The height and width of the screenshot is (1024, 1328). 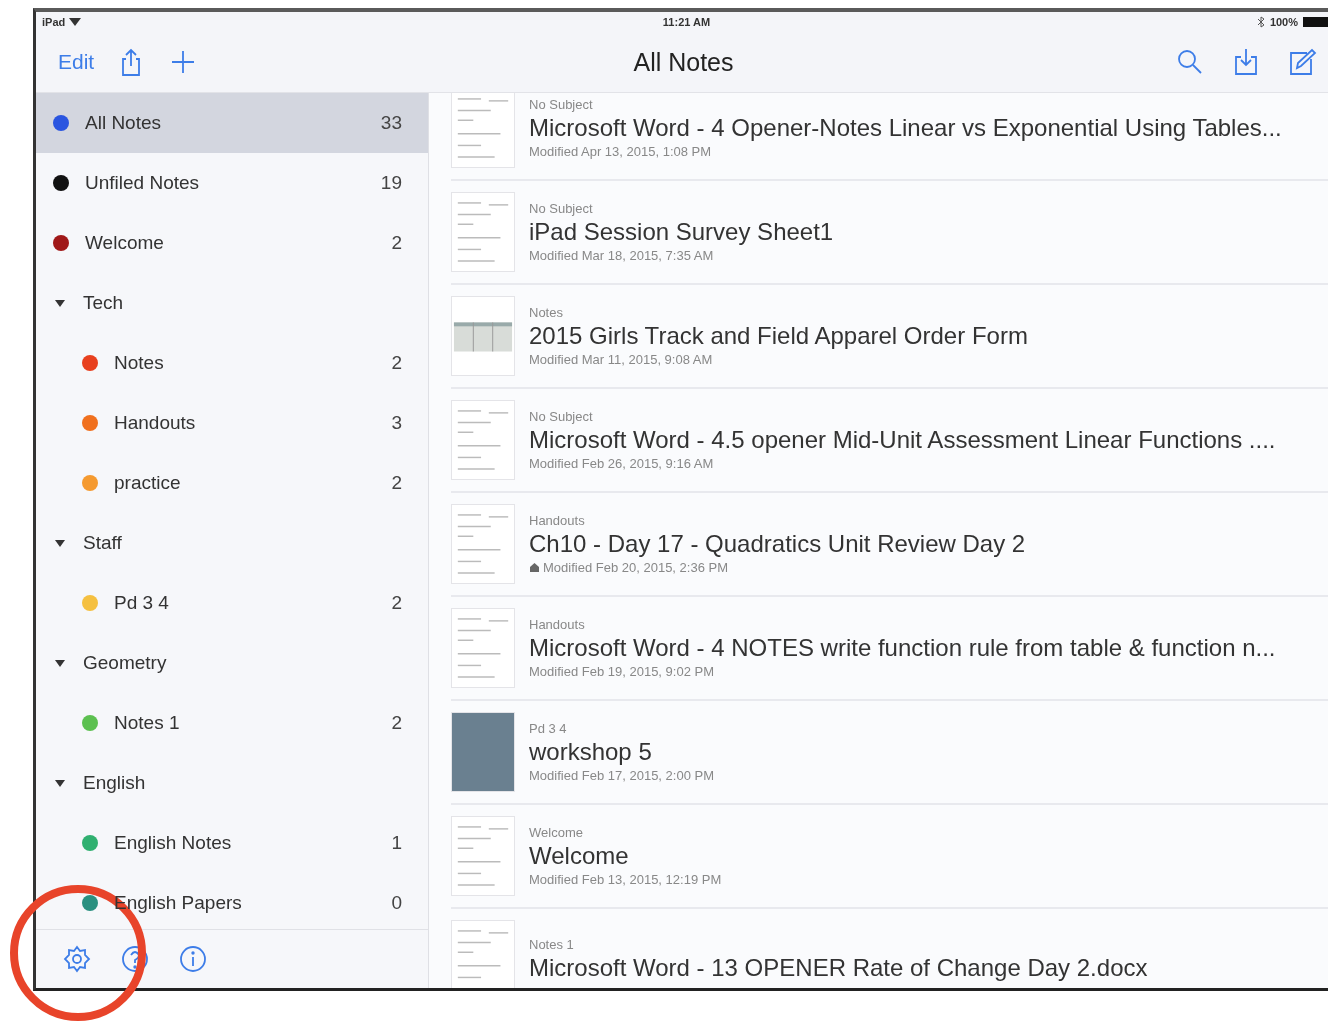 What do you see at coordinates (889, 233) in the screenshot?
I see `note-row: No Subject iPad Session Survey Sheet1 Modified Mar 18, 2015, 7:35 AM` at bounding box center [889, 233].